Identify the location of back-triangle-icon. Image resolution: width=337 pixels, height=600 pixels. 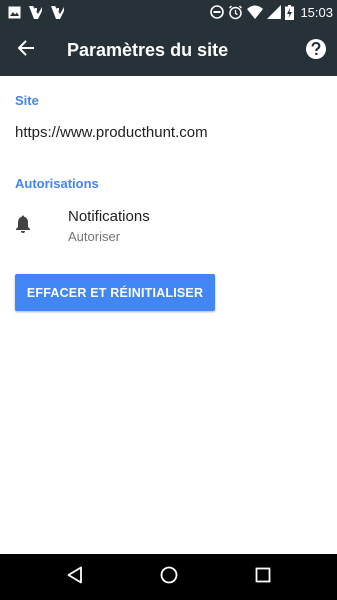
(75, 577).